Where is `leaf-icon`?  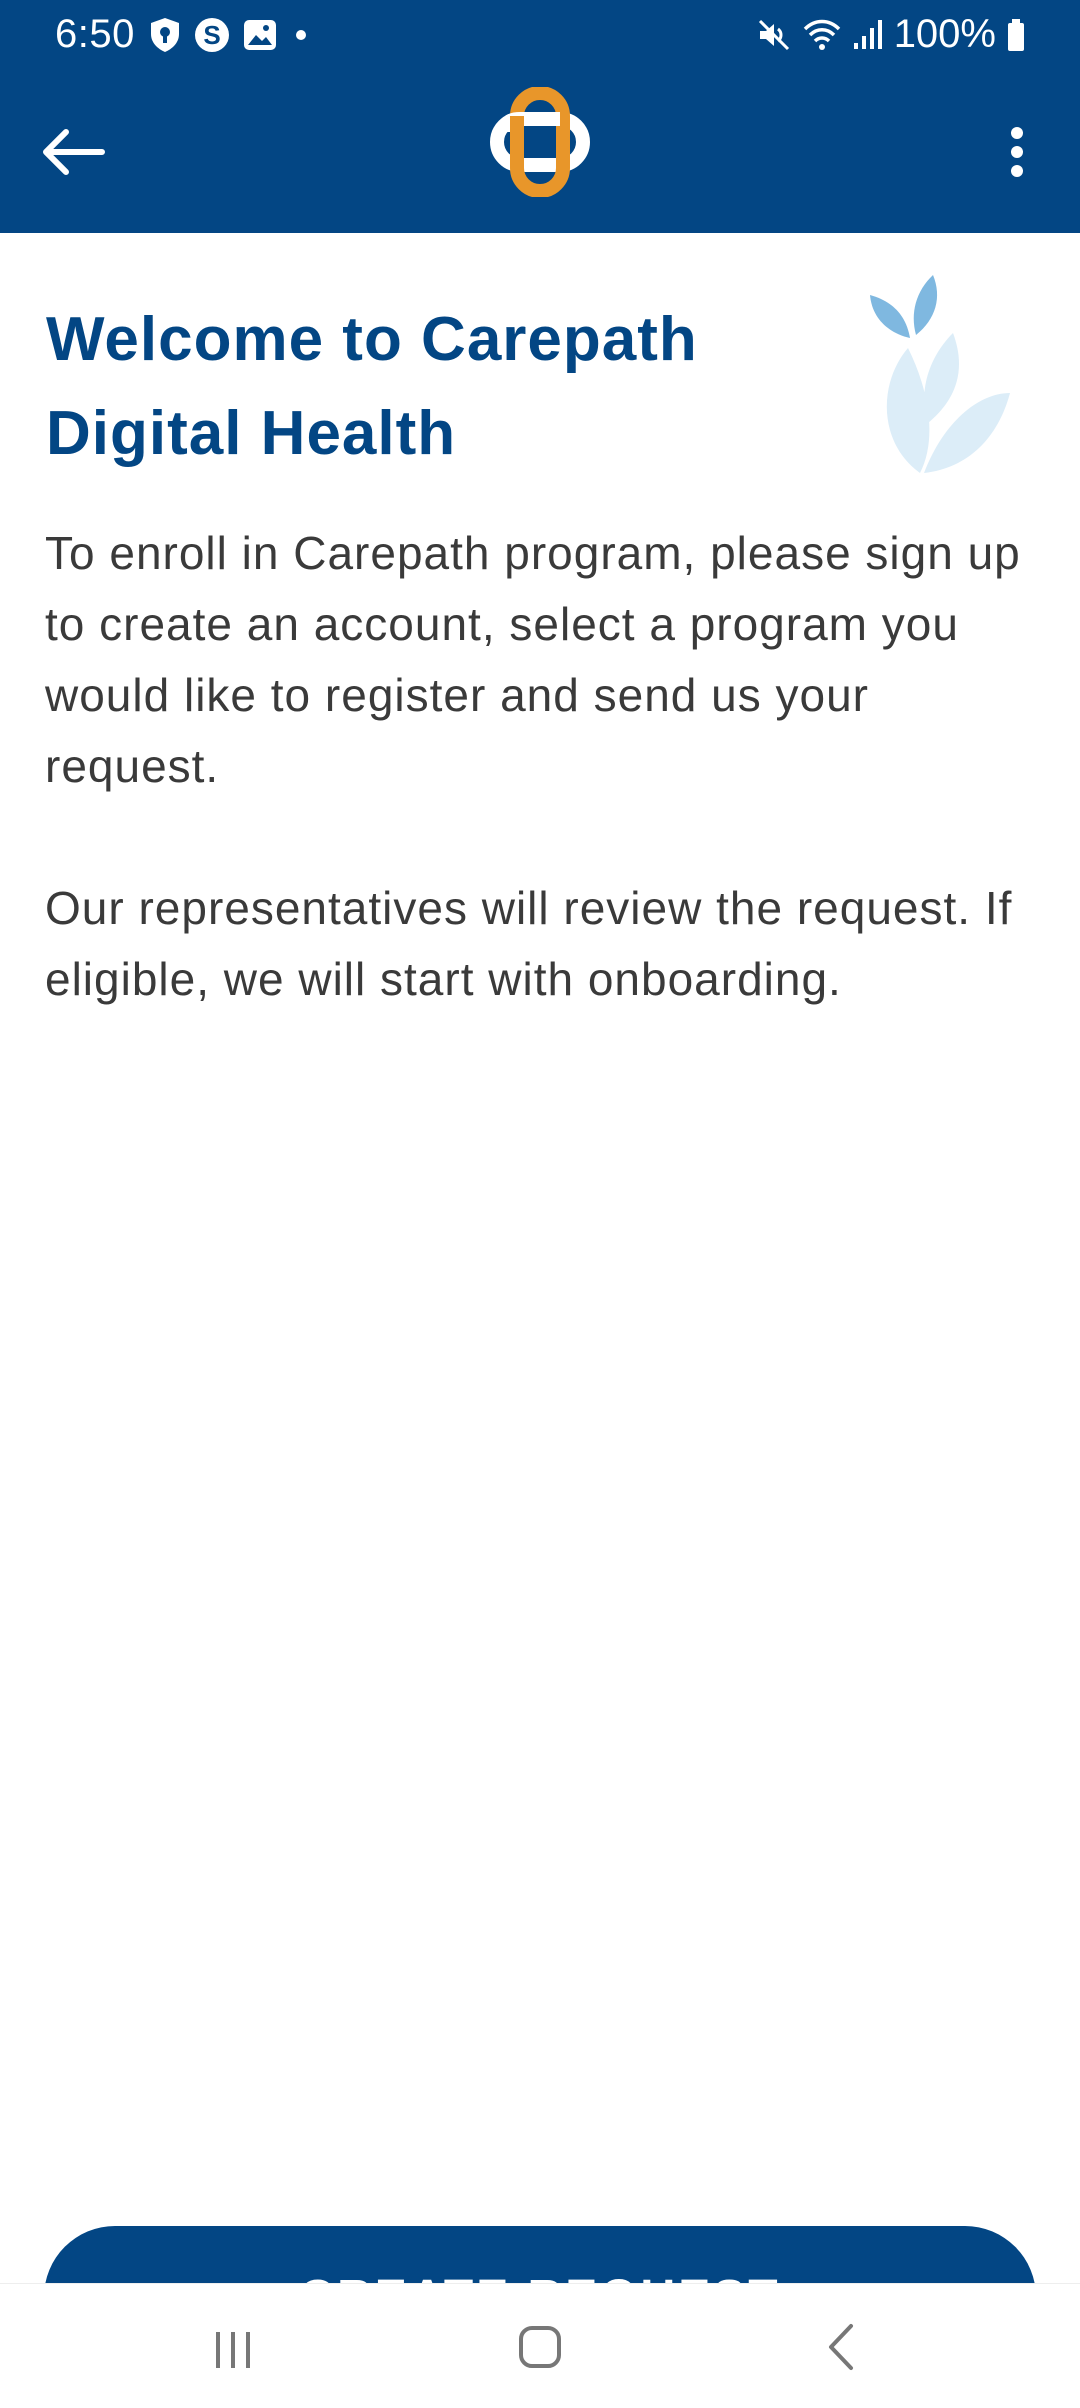 leaf-icon is located at coordinates (940, 374).